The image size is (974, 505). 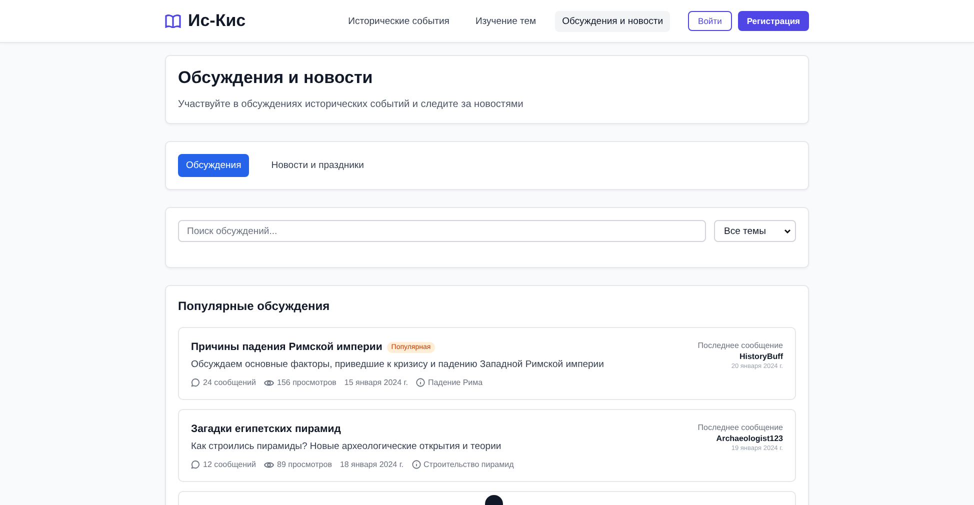 What do you see at coordinates (612, 21) in the screenshot?
I see `nav-link: Обсуждения и новости` at bounding box center [612, 21].